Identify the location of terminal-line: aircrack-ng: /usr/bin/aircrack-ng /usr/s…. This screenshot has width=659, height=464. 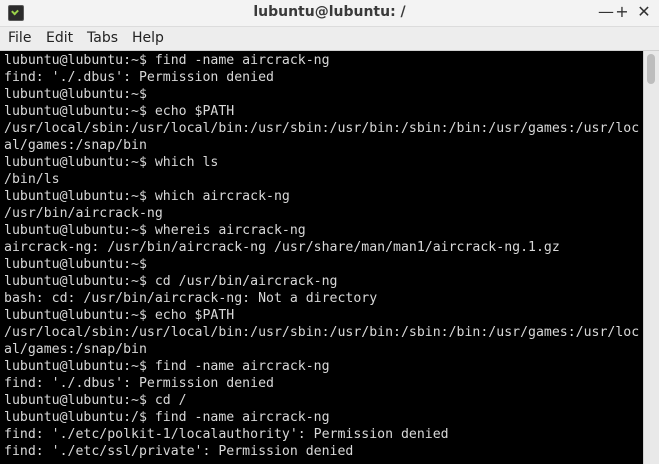
(282, 247).